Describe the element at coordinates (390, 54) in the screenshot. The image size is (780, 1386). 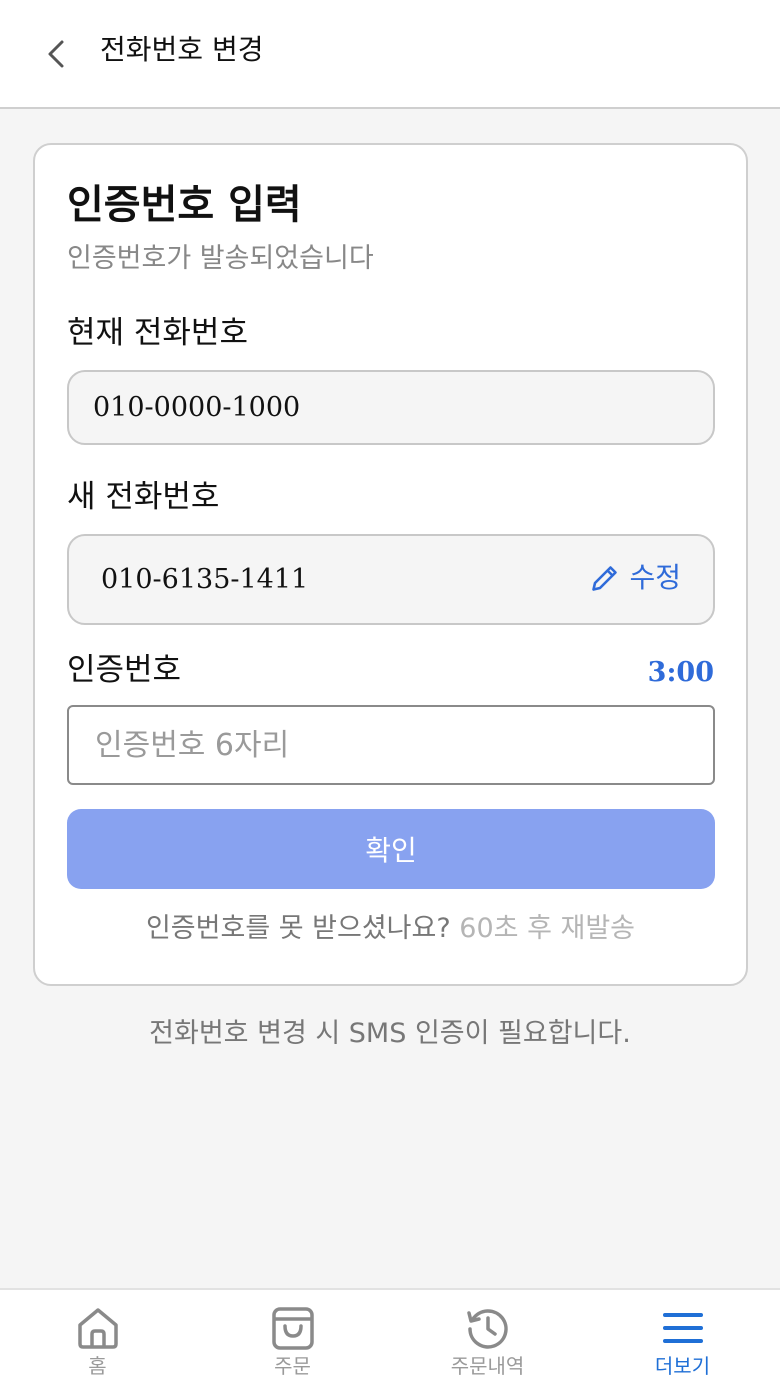
I see `app-header: 전화번호 변경` at that location.